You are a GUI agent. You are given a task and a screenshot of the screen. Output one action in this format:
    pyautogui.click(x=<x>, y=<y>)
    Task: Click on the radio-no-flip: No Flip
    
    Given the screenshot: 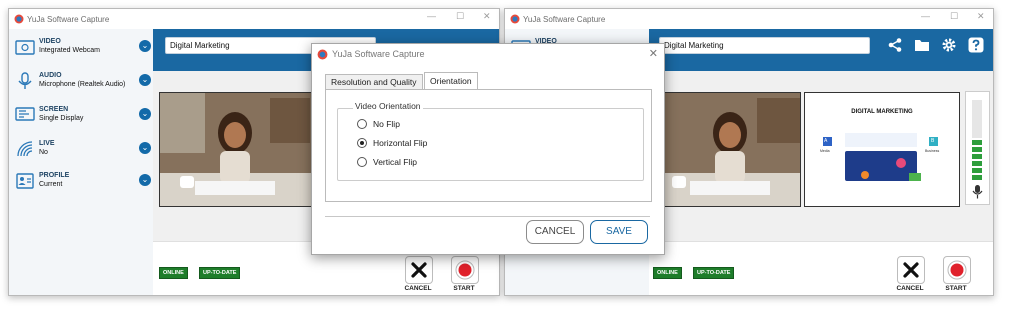 What is the action you would take?
    pyautogui.click(x=378, y=124)
    